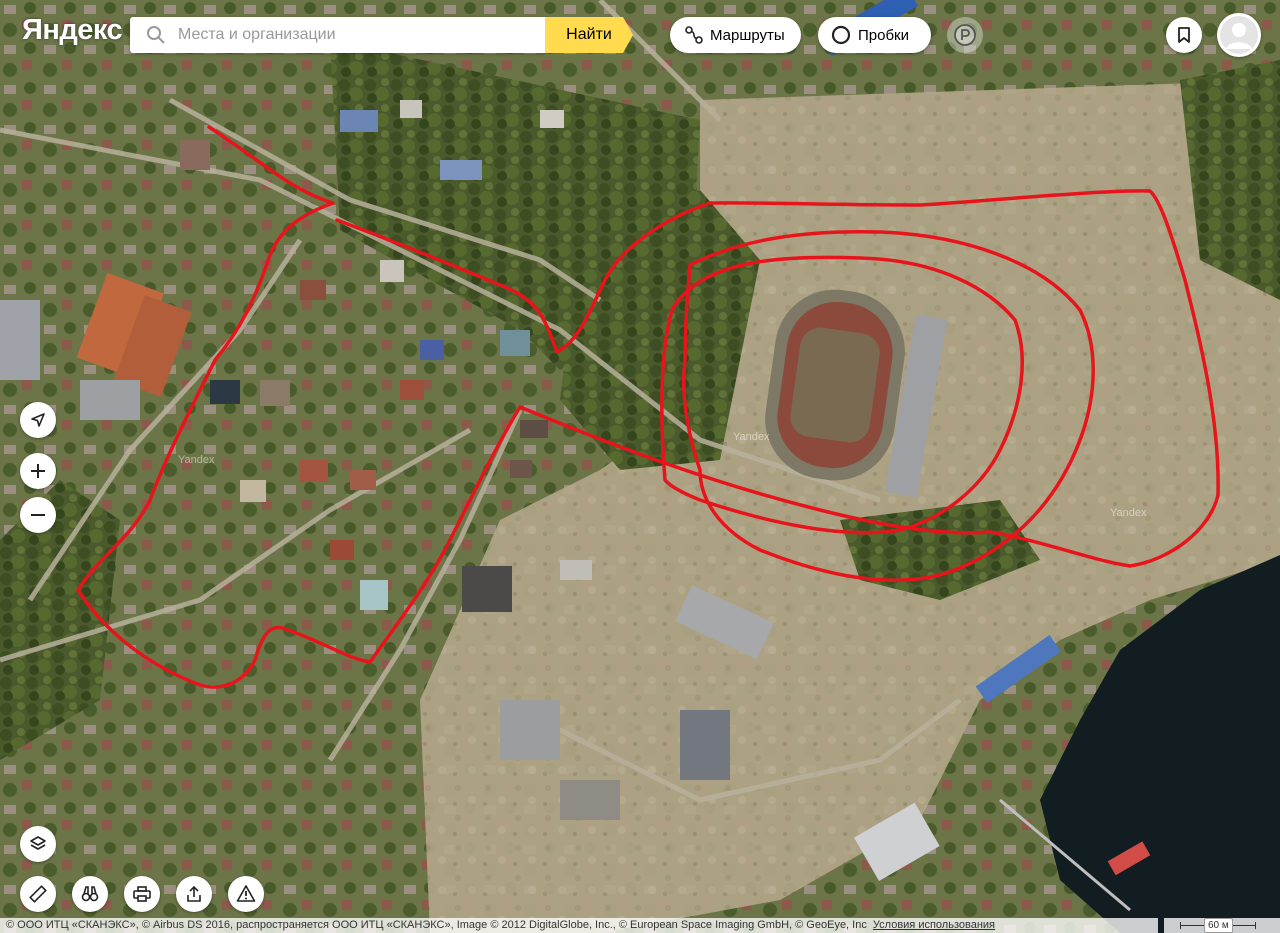 The height and width of the screenshot is (933, 1280). I want to click on bookmark-icon, so click(1184, 35).